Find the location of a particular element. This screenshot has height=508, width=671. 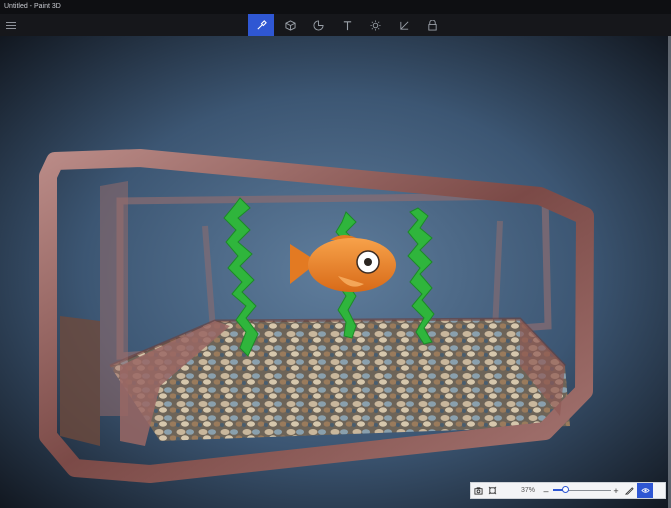

top-toolbar is located at coordinates (335, 25).